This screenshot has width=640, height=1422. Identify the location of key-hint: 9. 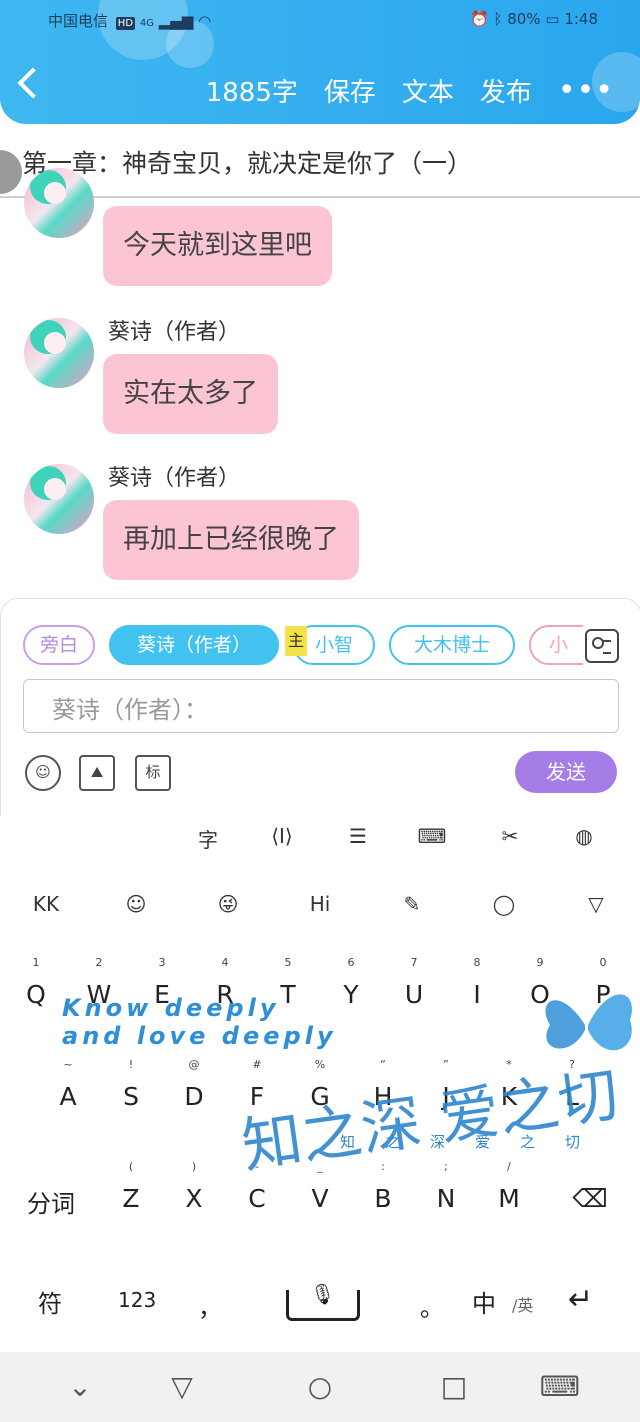
(540, 962).